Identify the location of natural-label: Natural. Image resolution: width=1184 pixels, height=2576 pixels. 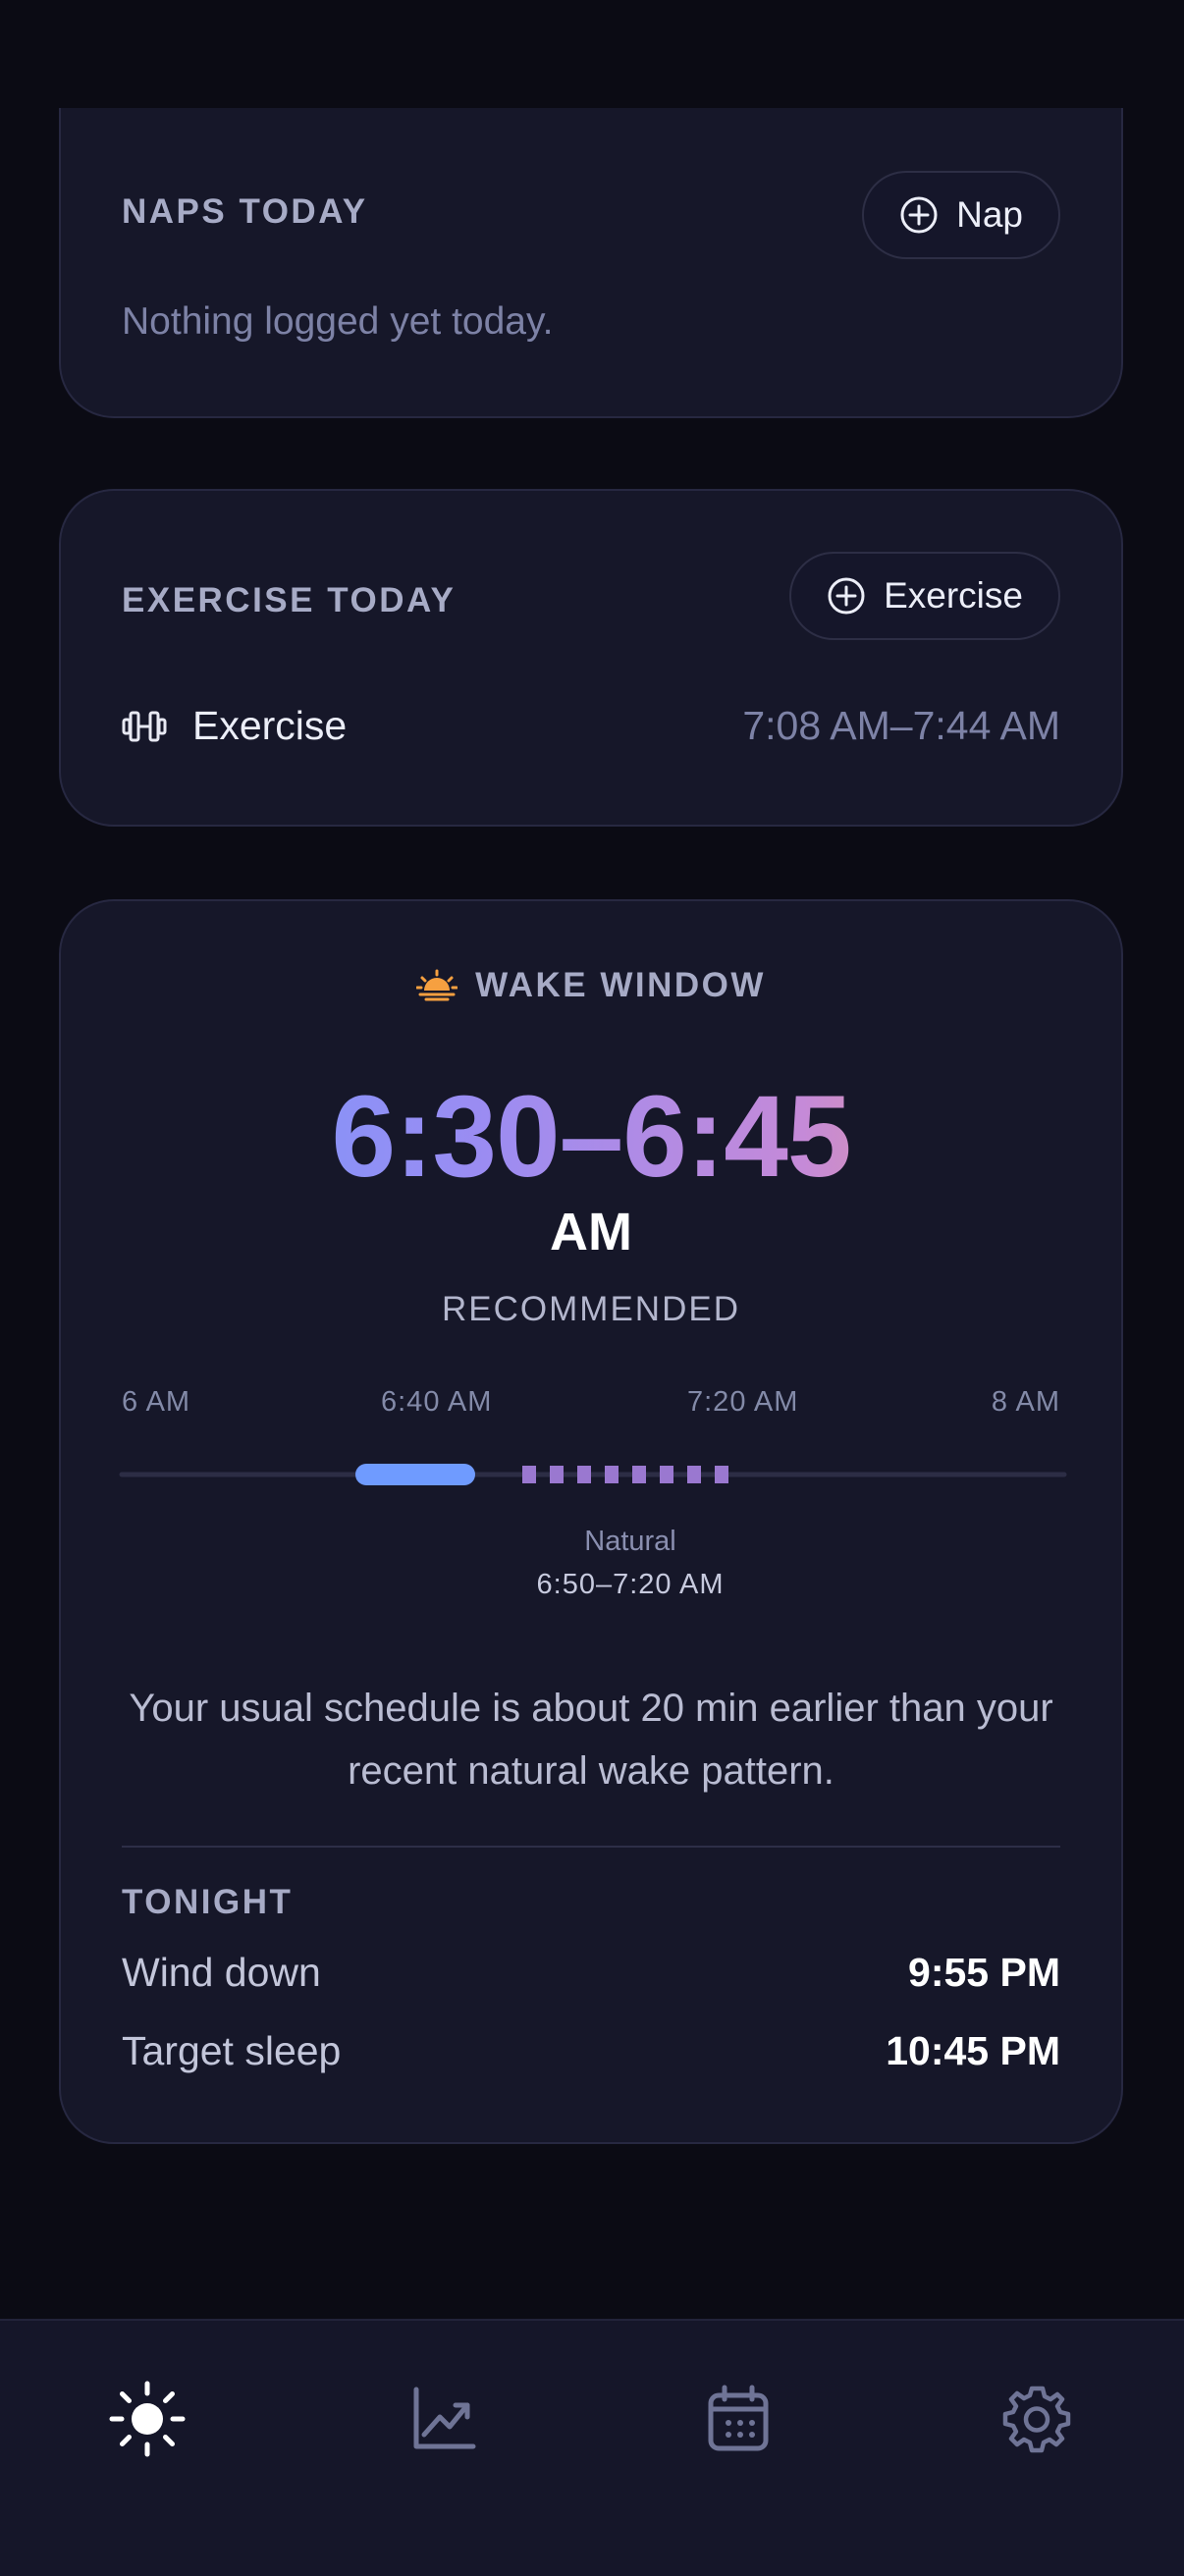
(630, 1541).